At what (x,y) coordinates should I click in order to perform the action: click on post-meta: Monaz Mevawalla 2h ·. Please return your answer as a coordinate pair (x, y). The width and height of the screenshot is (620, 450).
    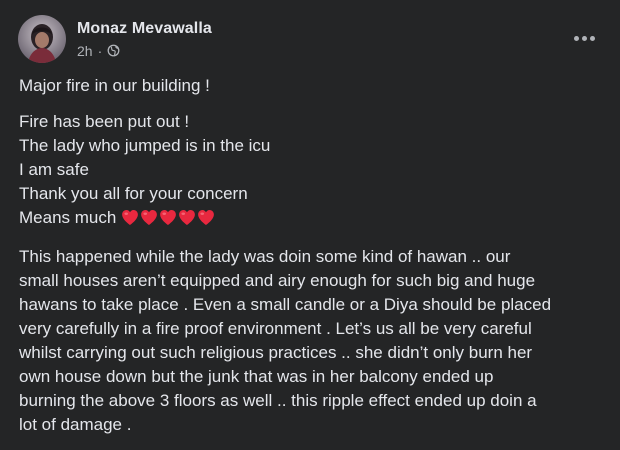
    Looking at the image, I should click on (144, 39).